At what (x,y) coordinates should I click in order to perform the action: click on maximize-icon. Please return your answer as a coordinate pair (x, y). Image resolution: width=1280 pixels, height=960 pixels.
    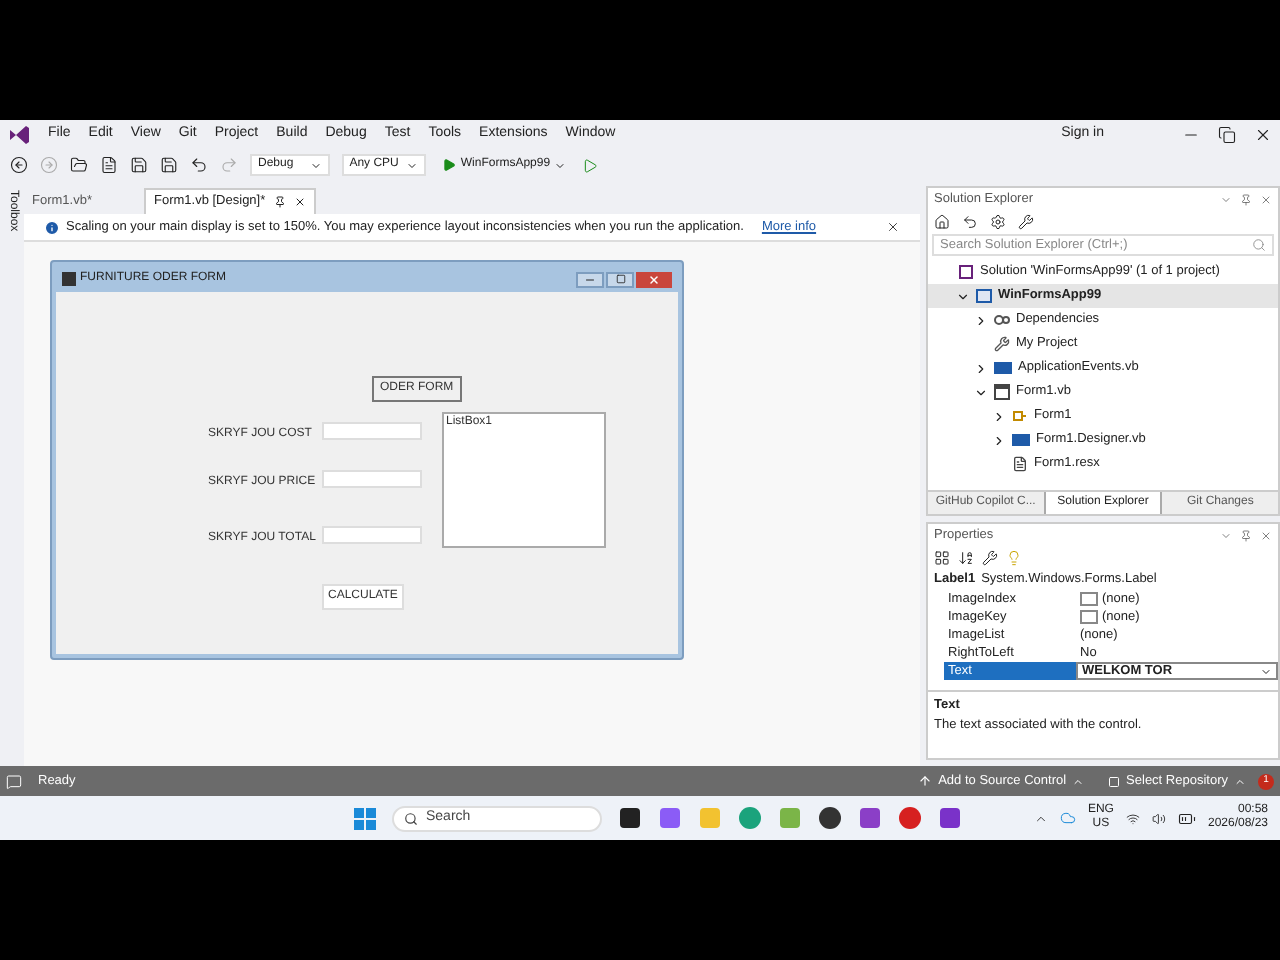
    Looking at the image, I should click on (620, 279).